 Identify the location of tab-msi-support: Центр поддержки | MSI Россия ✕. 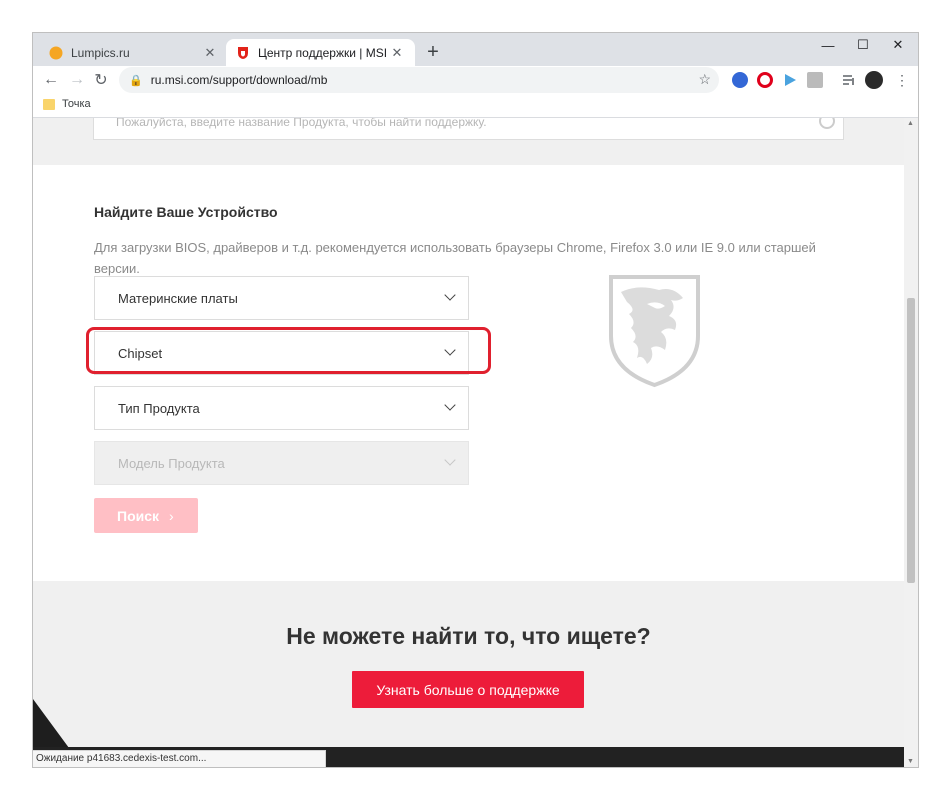
(320, 52).